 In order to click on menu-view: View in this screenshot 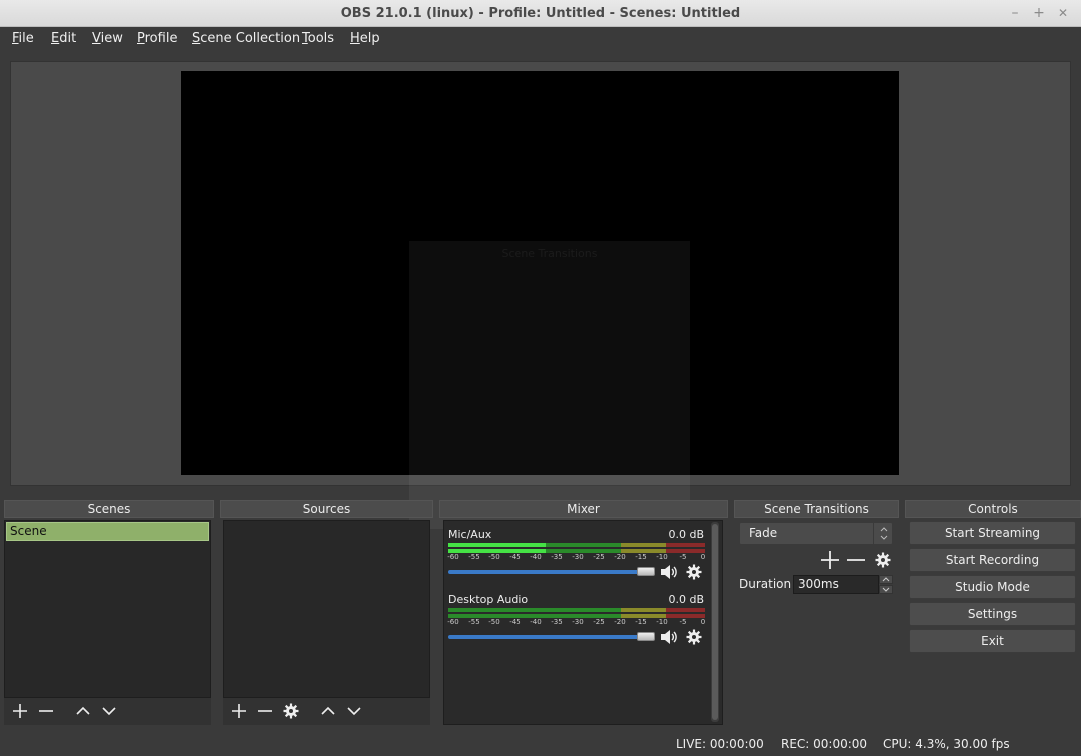, I will do `click(107, 38)`.